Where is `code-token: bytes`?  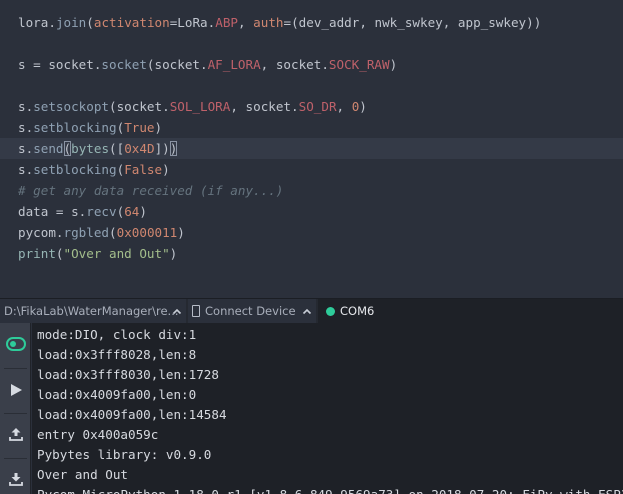 code-token: bytes is located at coordinates (90, 148).